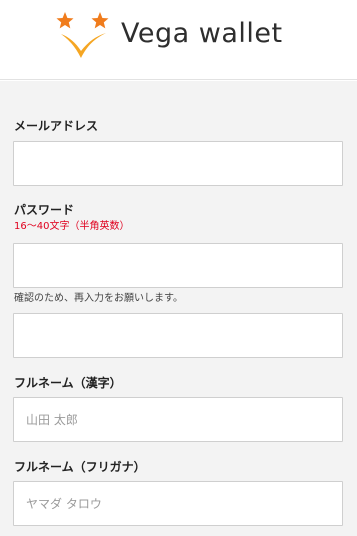  Describe the element at coordinates (82, 35) in the screenshot. I see `stars-v-logo-icon` at that location.